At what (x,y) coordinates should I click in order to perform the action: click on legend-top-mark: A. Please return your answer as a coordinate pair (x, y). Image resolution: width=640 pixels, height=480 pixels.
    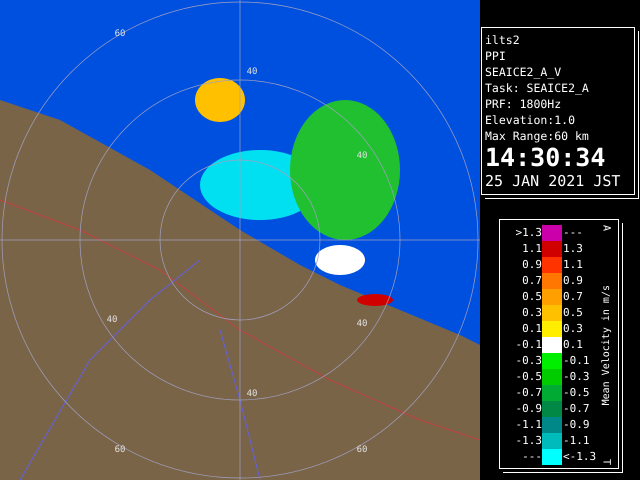
    Looking at the image, I should click on (606, 228).